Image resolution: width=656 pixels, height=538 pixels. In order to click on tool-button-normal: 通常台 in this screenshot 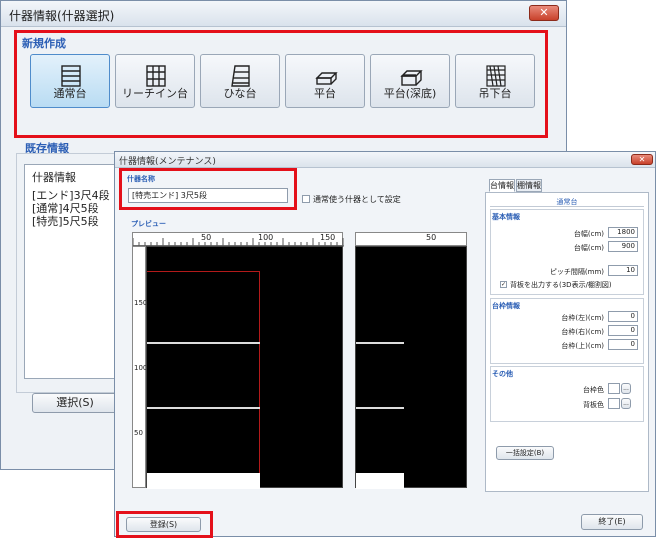, I will do `click(70, 81)`.